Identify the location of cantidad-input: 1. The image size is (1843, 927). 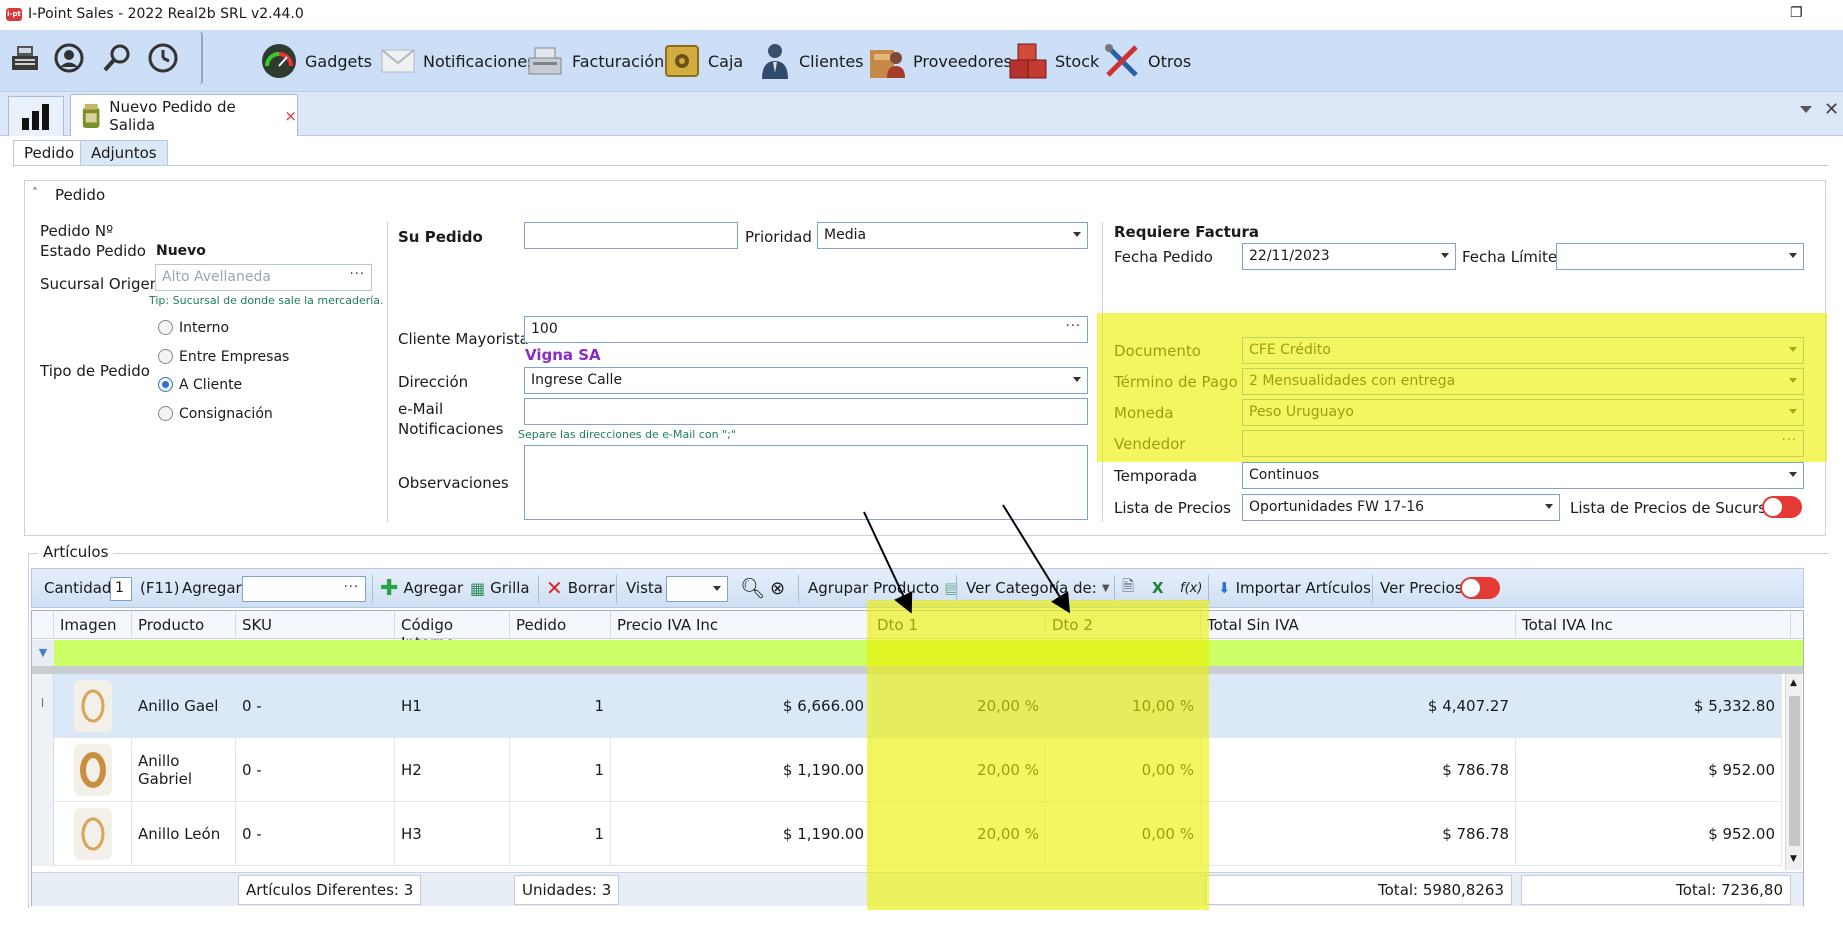
(121, 589).